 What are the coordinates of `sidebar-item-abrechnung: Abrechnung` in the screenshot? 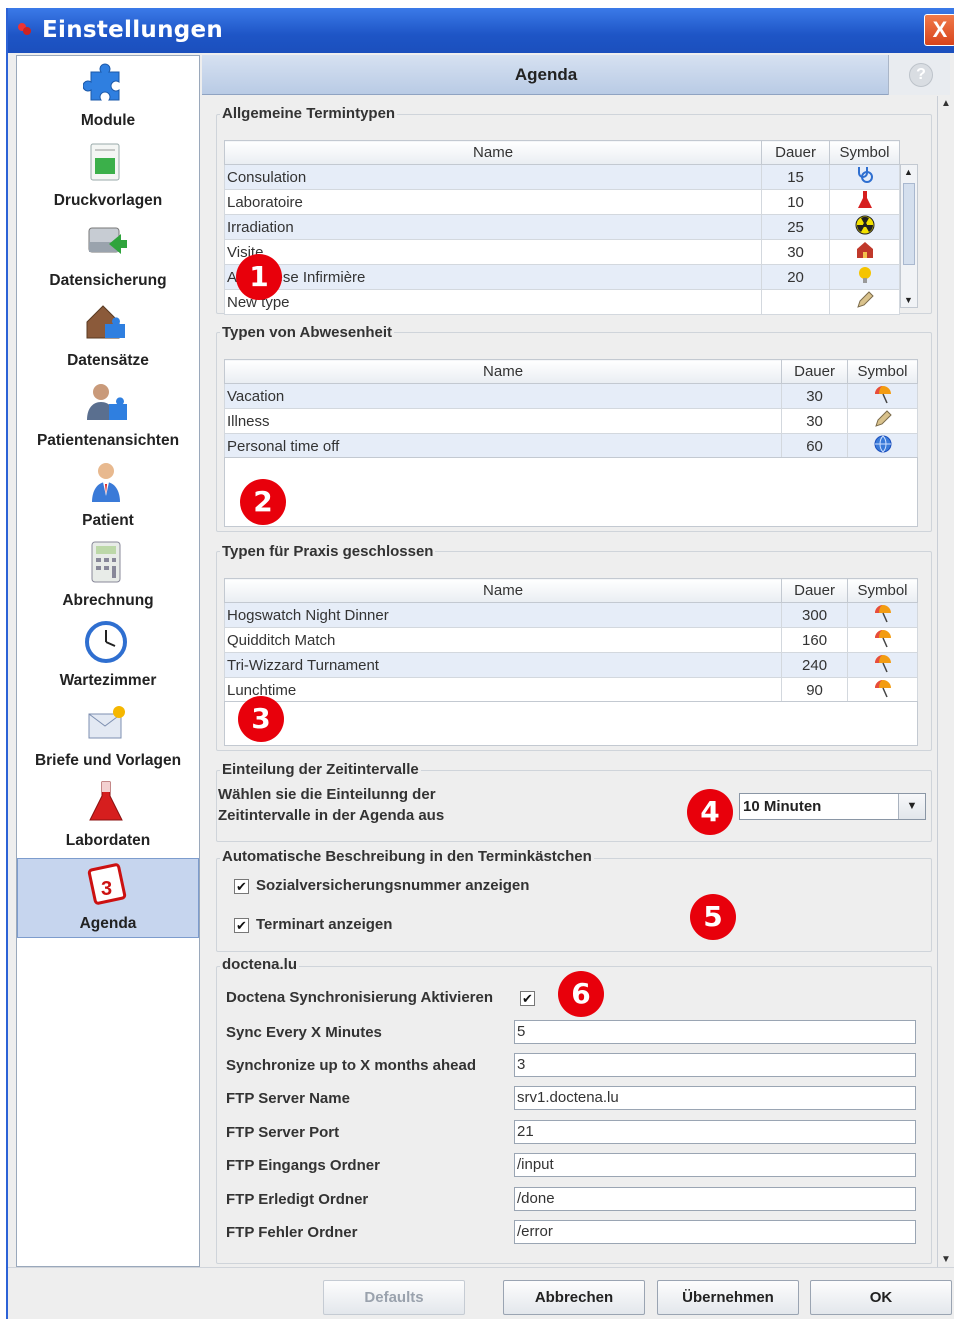 It's located at (108, 576).